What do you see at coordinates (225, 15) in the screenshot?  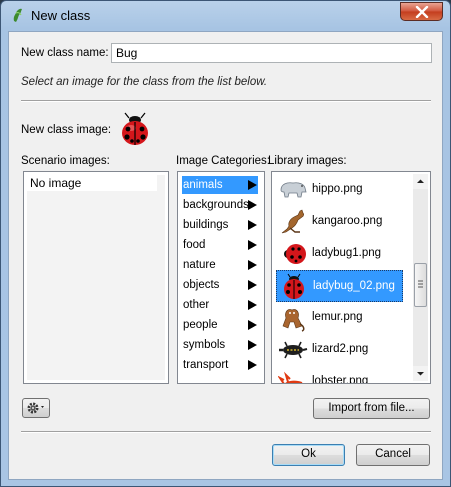 I see `title-bar: New class` at bounding box center [225, 15].